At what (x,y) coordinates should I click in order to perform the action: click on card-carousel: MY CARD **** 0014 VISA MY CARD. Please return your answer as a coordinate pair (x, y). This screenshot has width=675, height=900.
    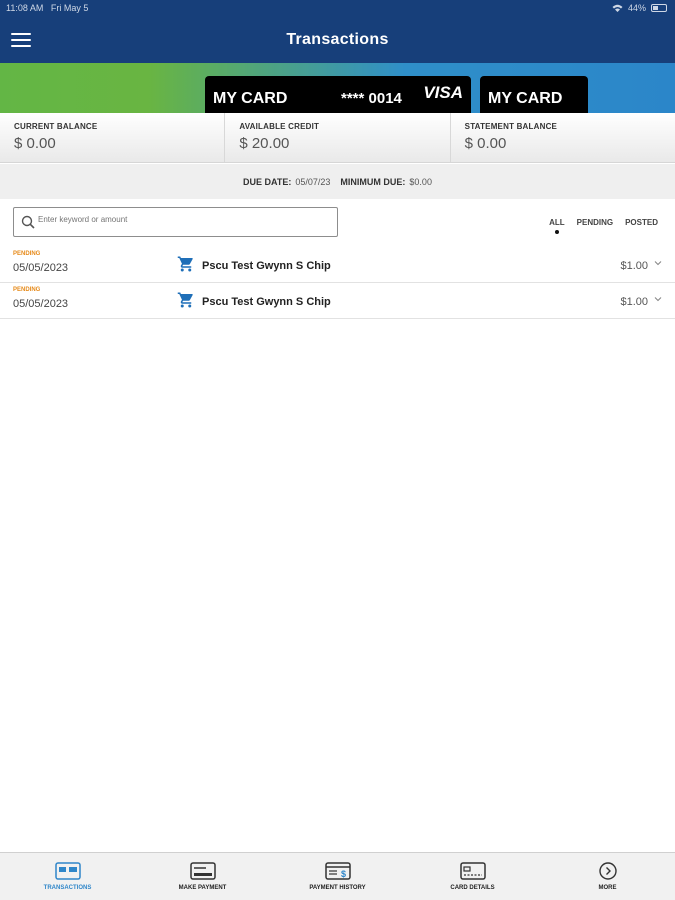
    Looking at the image, I should click on (337, 88).